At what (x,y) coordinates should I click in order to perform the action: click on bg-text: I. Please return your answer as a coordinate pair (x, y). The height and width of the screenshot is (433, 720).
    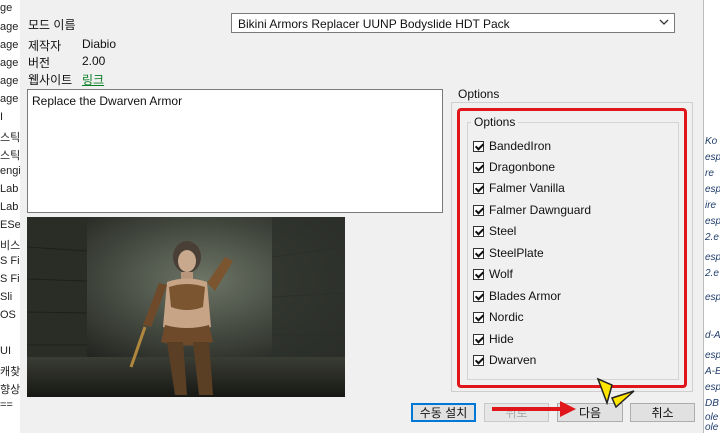
    Looking at the image, I should click on (2, 117).